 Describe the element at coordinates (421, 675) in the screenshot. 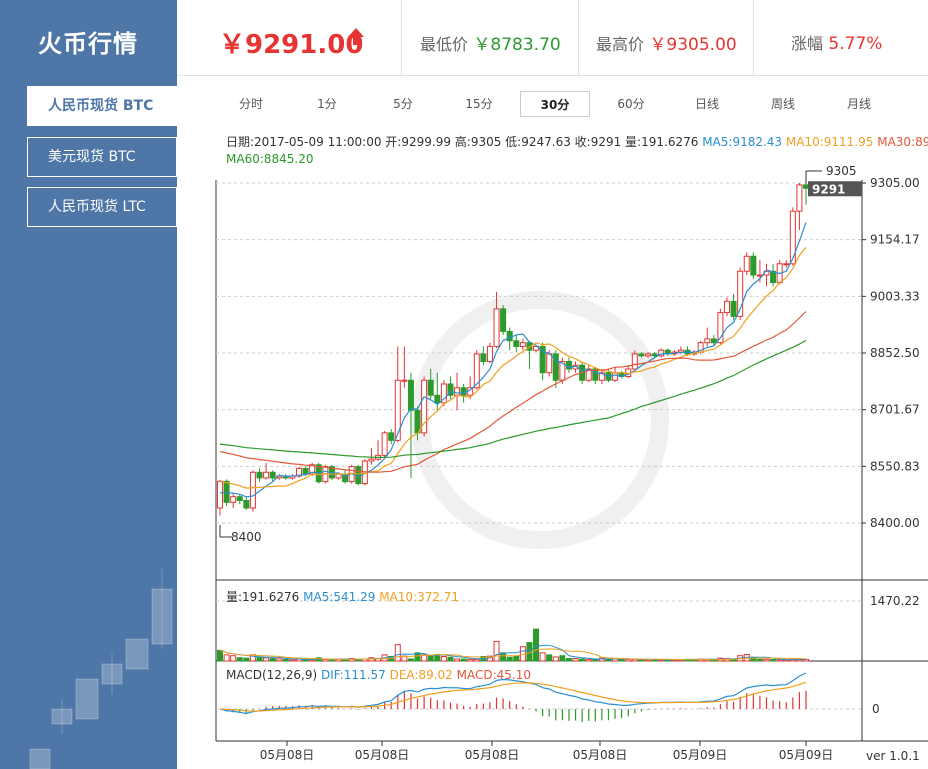

I see `macd-dea: DEA:89.02` at that location.